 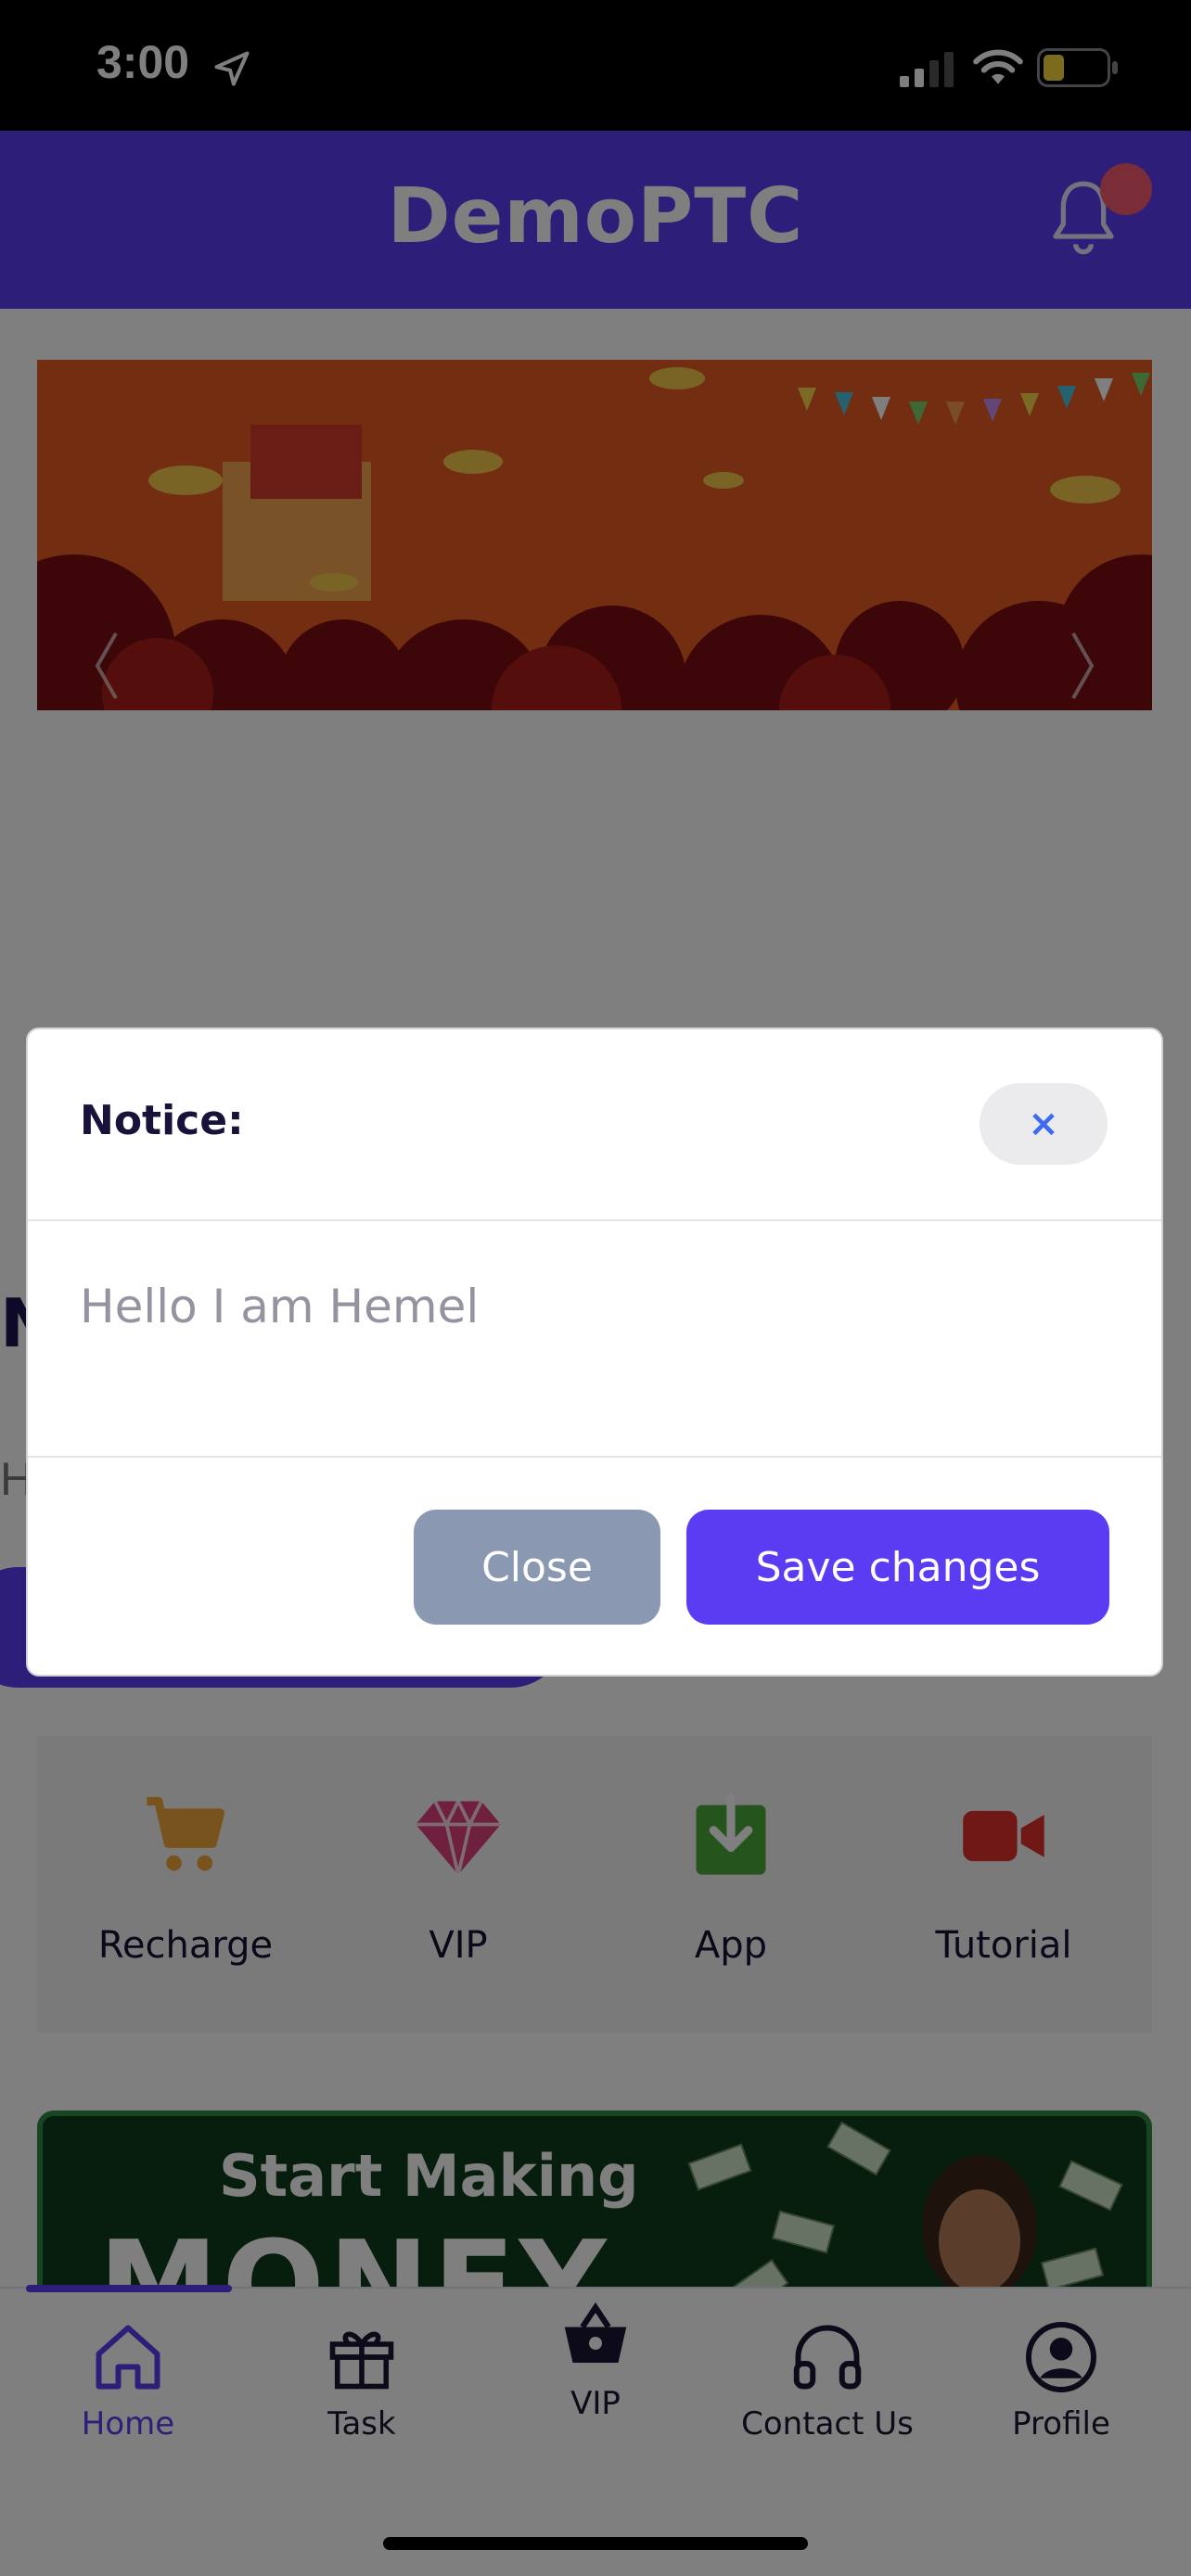 I want to click on close-button: Close, so click(x=537, y=1567).